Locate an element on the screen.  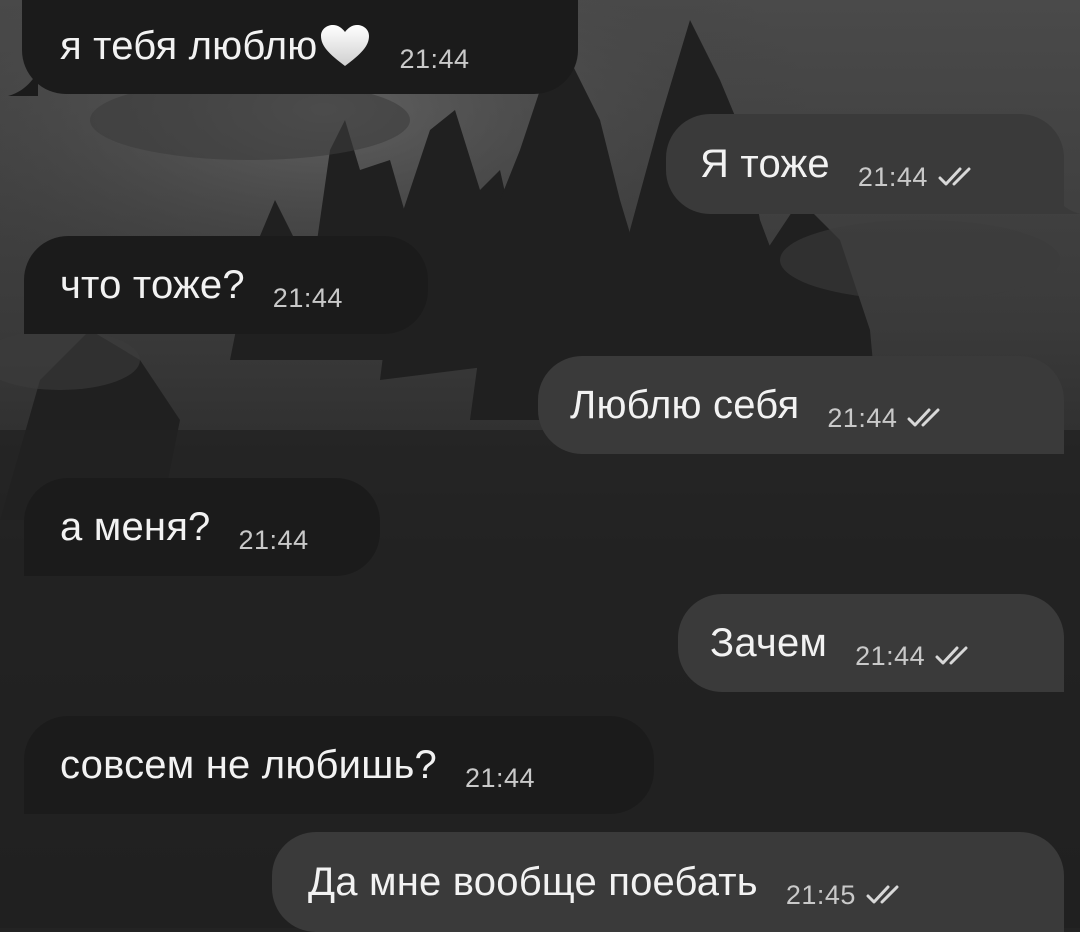
message-text: совсем не любишь? is located at coordinates (248, 765).